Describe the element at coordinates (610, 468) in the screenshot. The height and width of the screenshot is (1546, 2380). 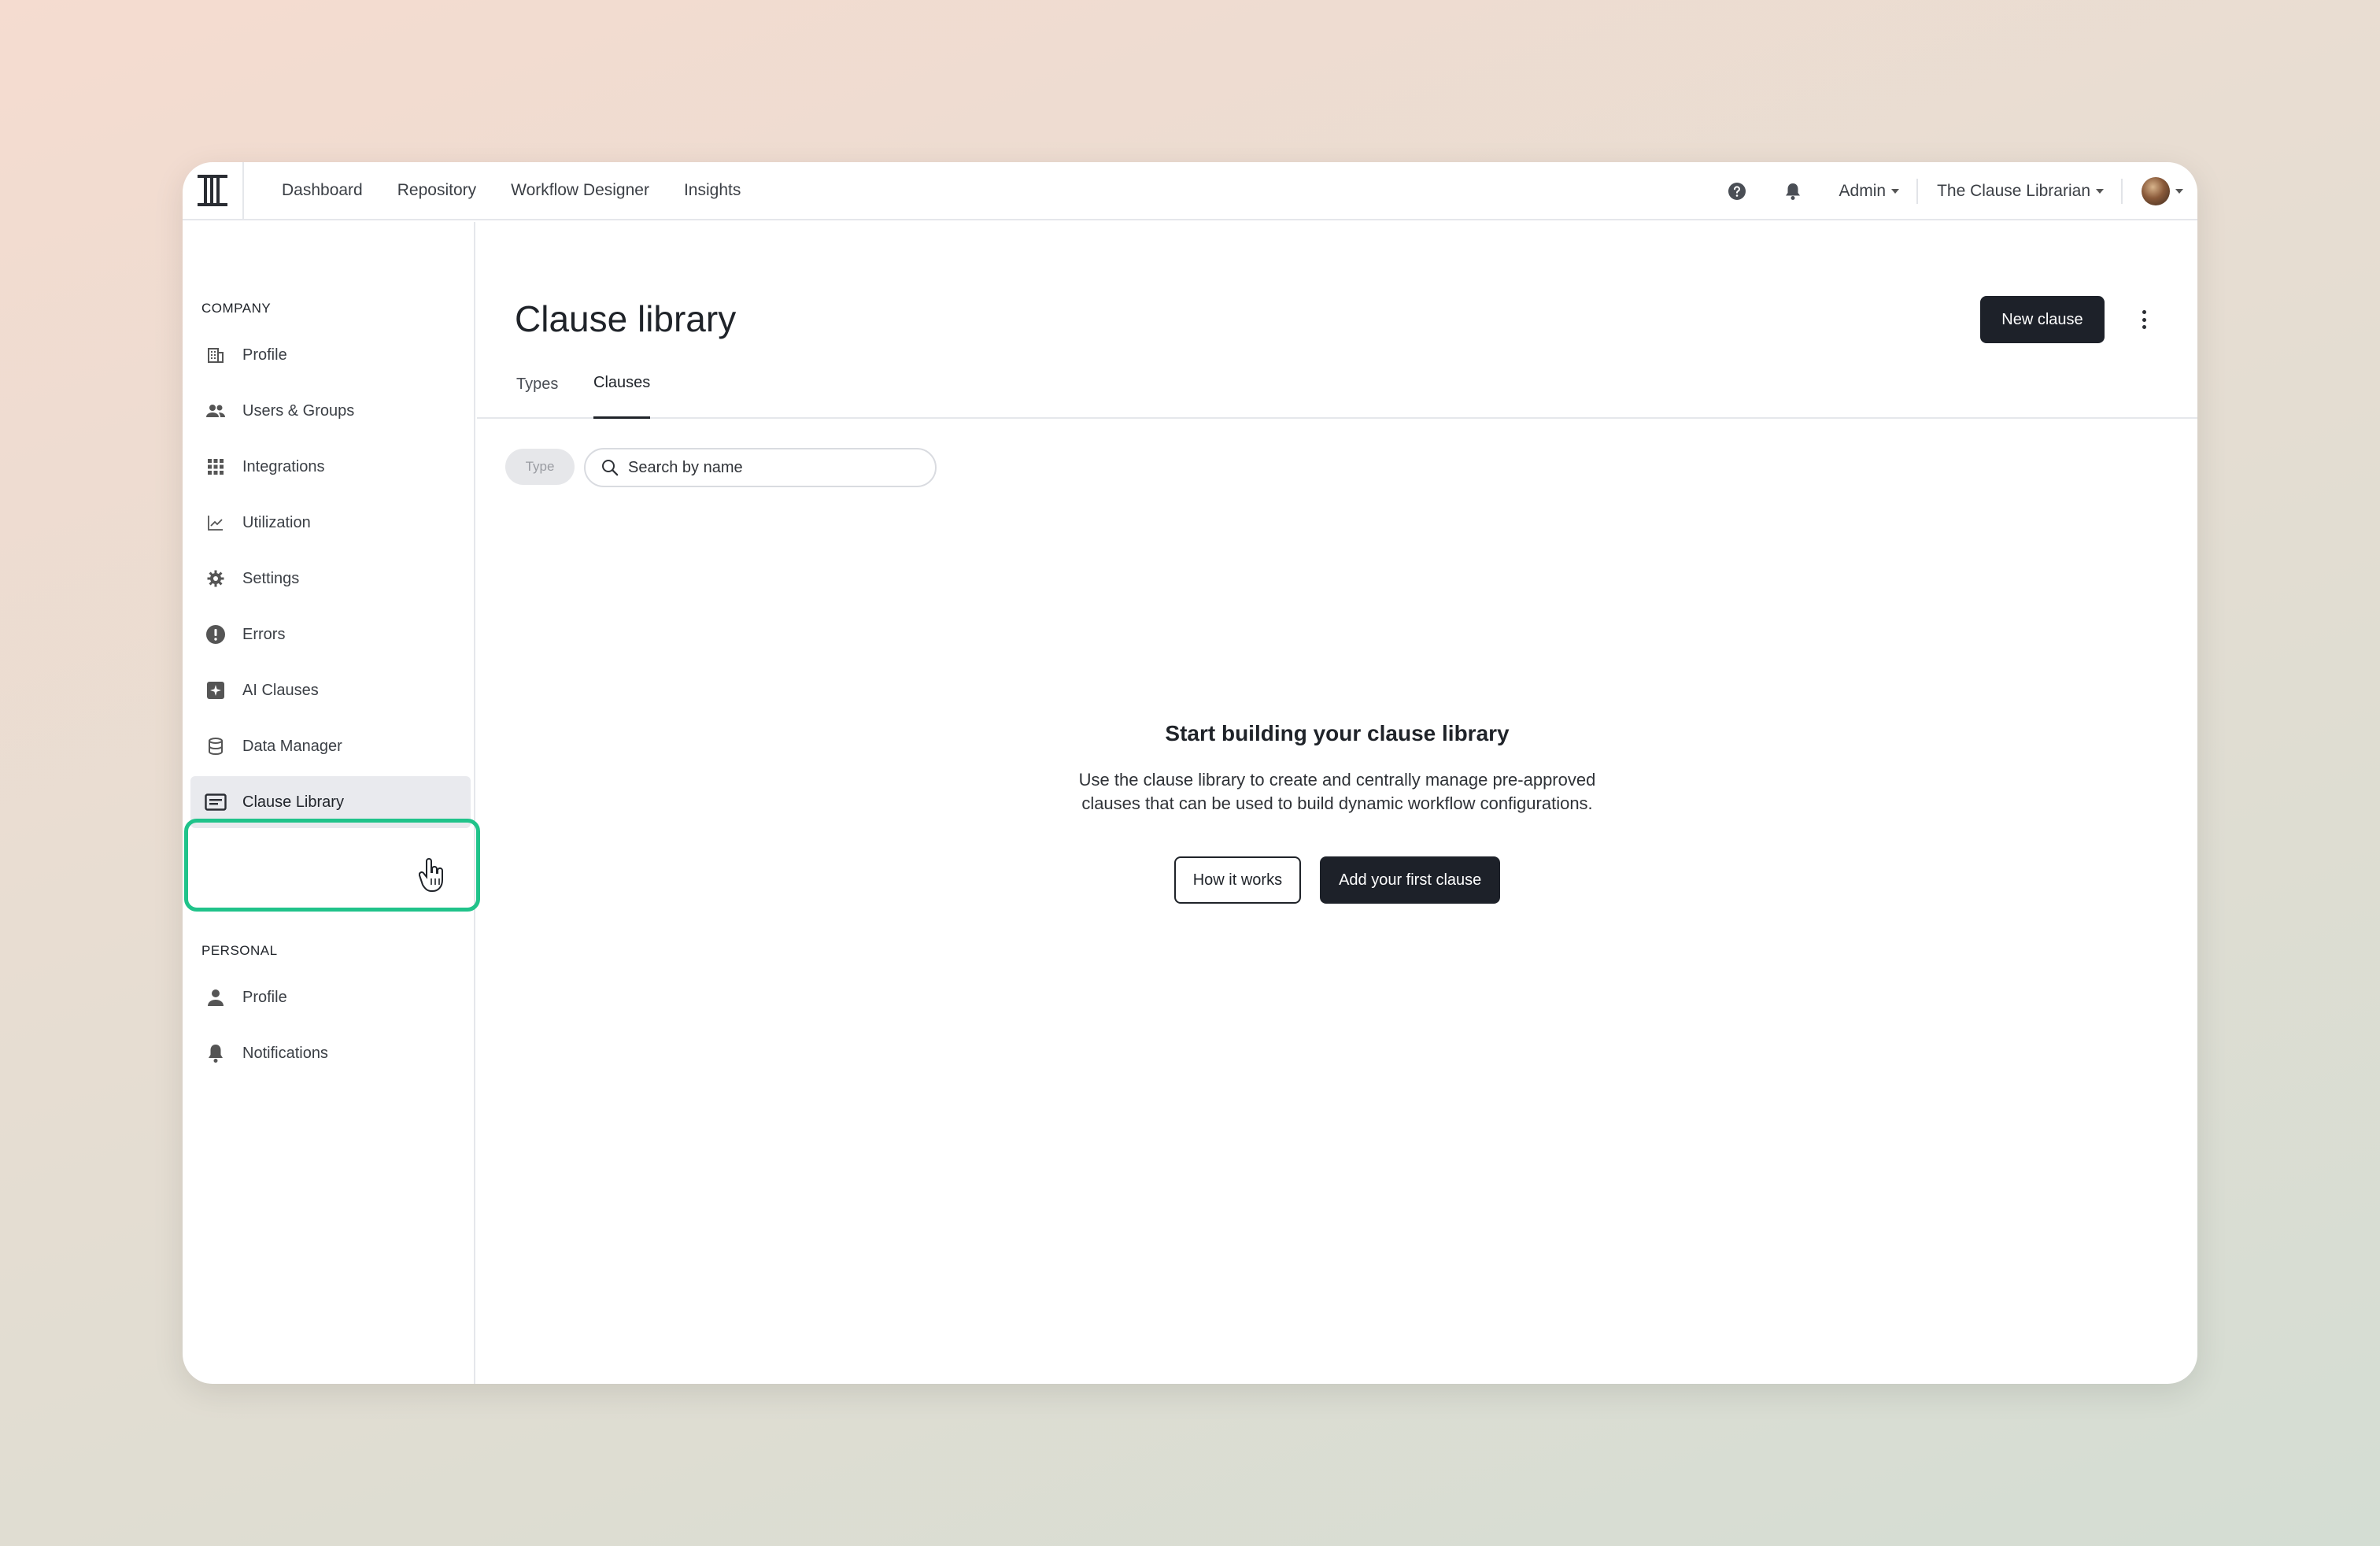
I see `search-icon` at that location.